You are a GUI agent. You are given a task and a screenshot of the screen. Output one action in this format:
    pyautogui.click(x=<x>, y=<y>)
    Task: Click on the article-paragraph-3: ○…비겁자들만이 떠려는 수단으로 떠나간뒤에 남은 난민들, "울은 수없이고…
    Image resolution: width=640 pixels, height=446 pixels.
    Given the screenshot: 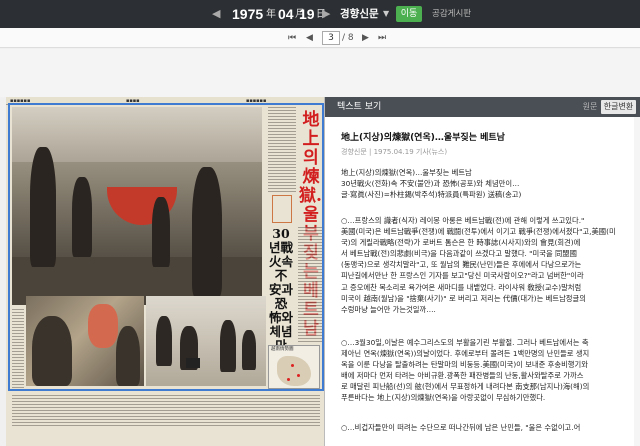 What is the action you would take?
    pyautogui.click(x=489, y=427)
    